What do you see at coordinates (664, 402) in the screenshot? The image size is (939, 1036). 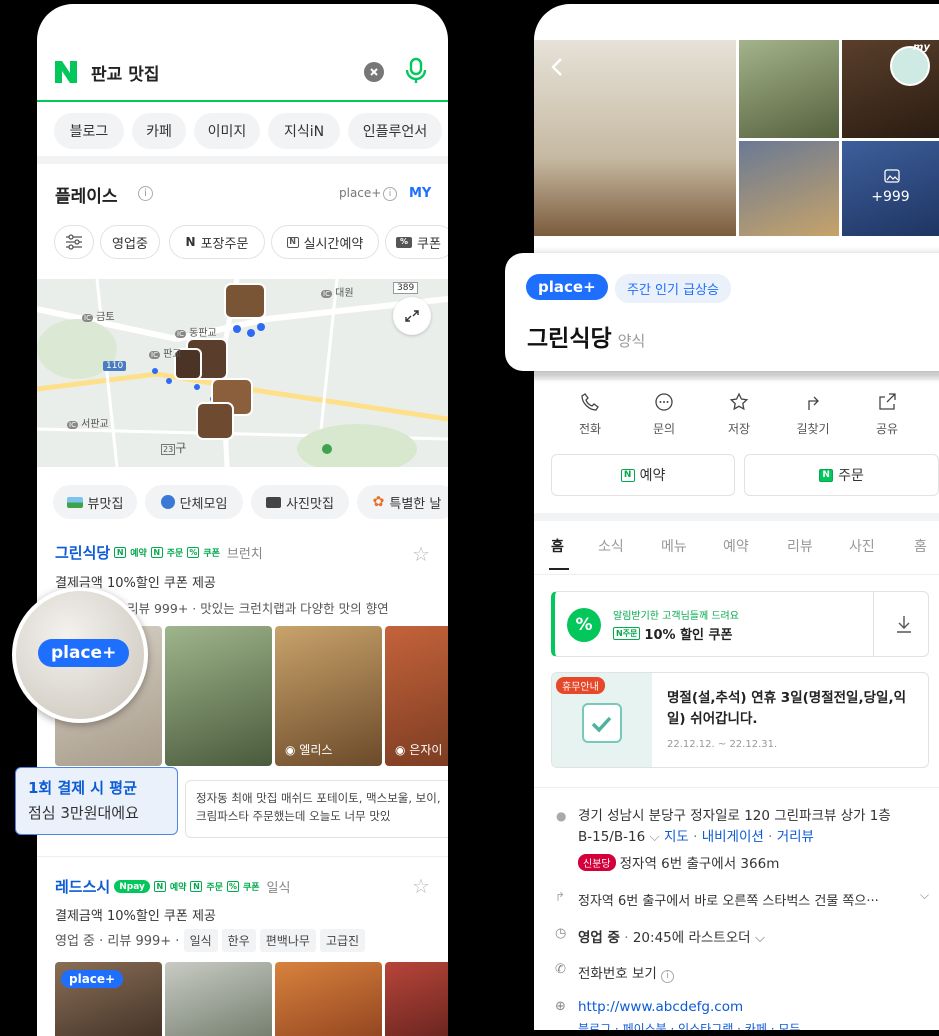 I see `chat-icon` at bounding box center [664, 402].